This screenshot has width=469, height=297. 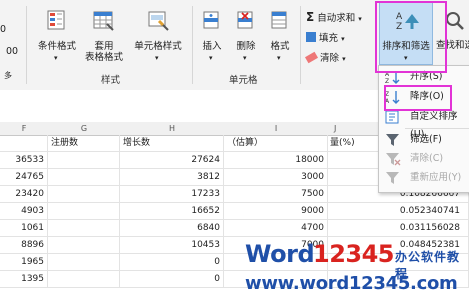 What do you see at coordinates (24, 143) in the screenshot?
I see `header-cell` at bounding box center [24, 143].